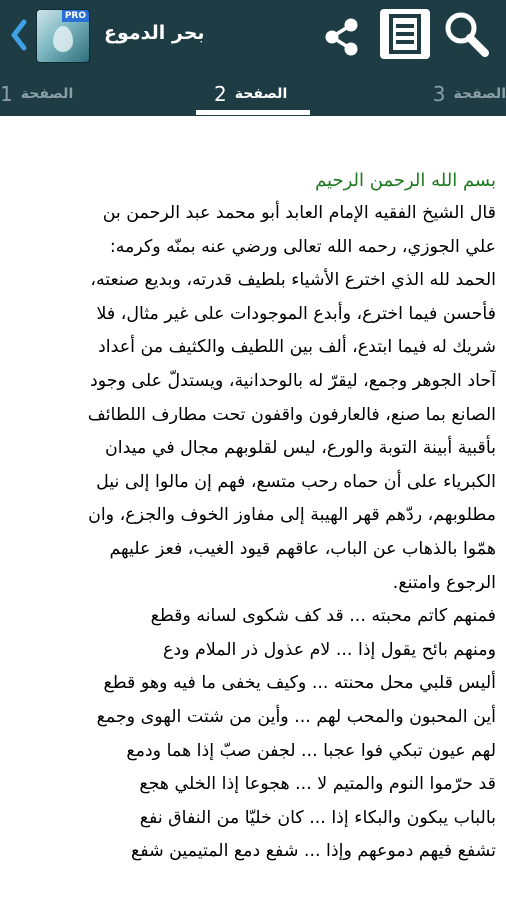 The height and width of the screenshot is (900, 506). What do you see at coordinates (405, 34) in the screenshot?
I see `menu-list-icon` at bounding box center [405, 34].